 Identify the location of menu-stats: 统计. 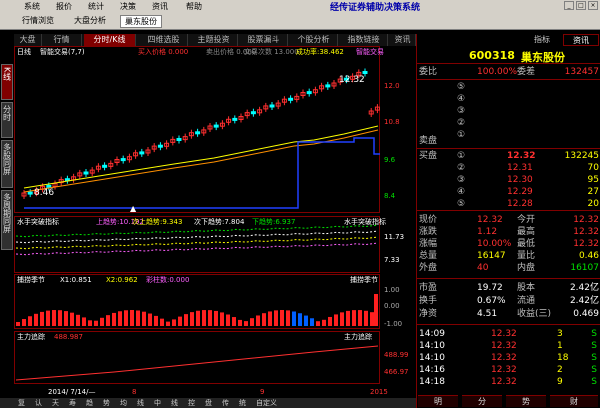
(96, 6).